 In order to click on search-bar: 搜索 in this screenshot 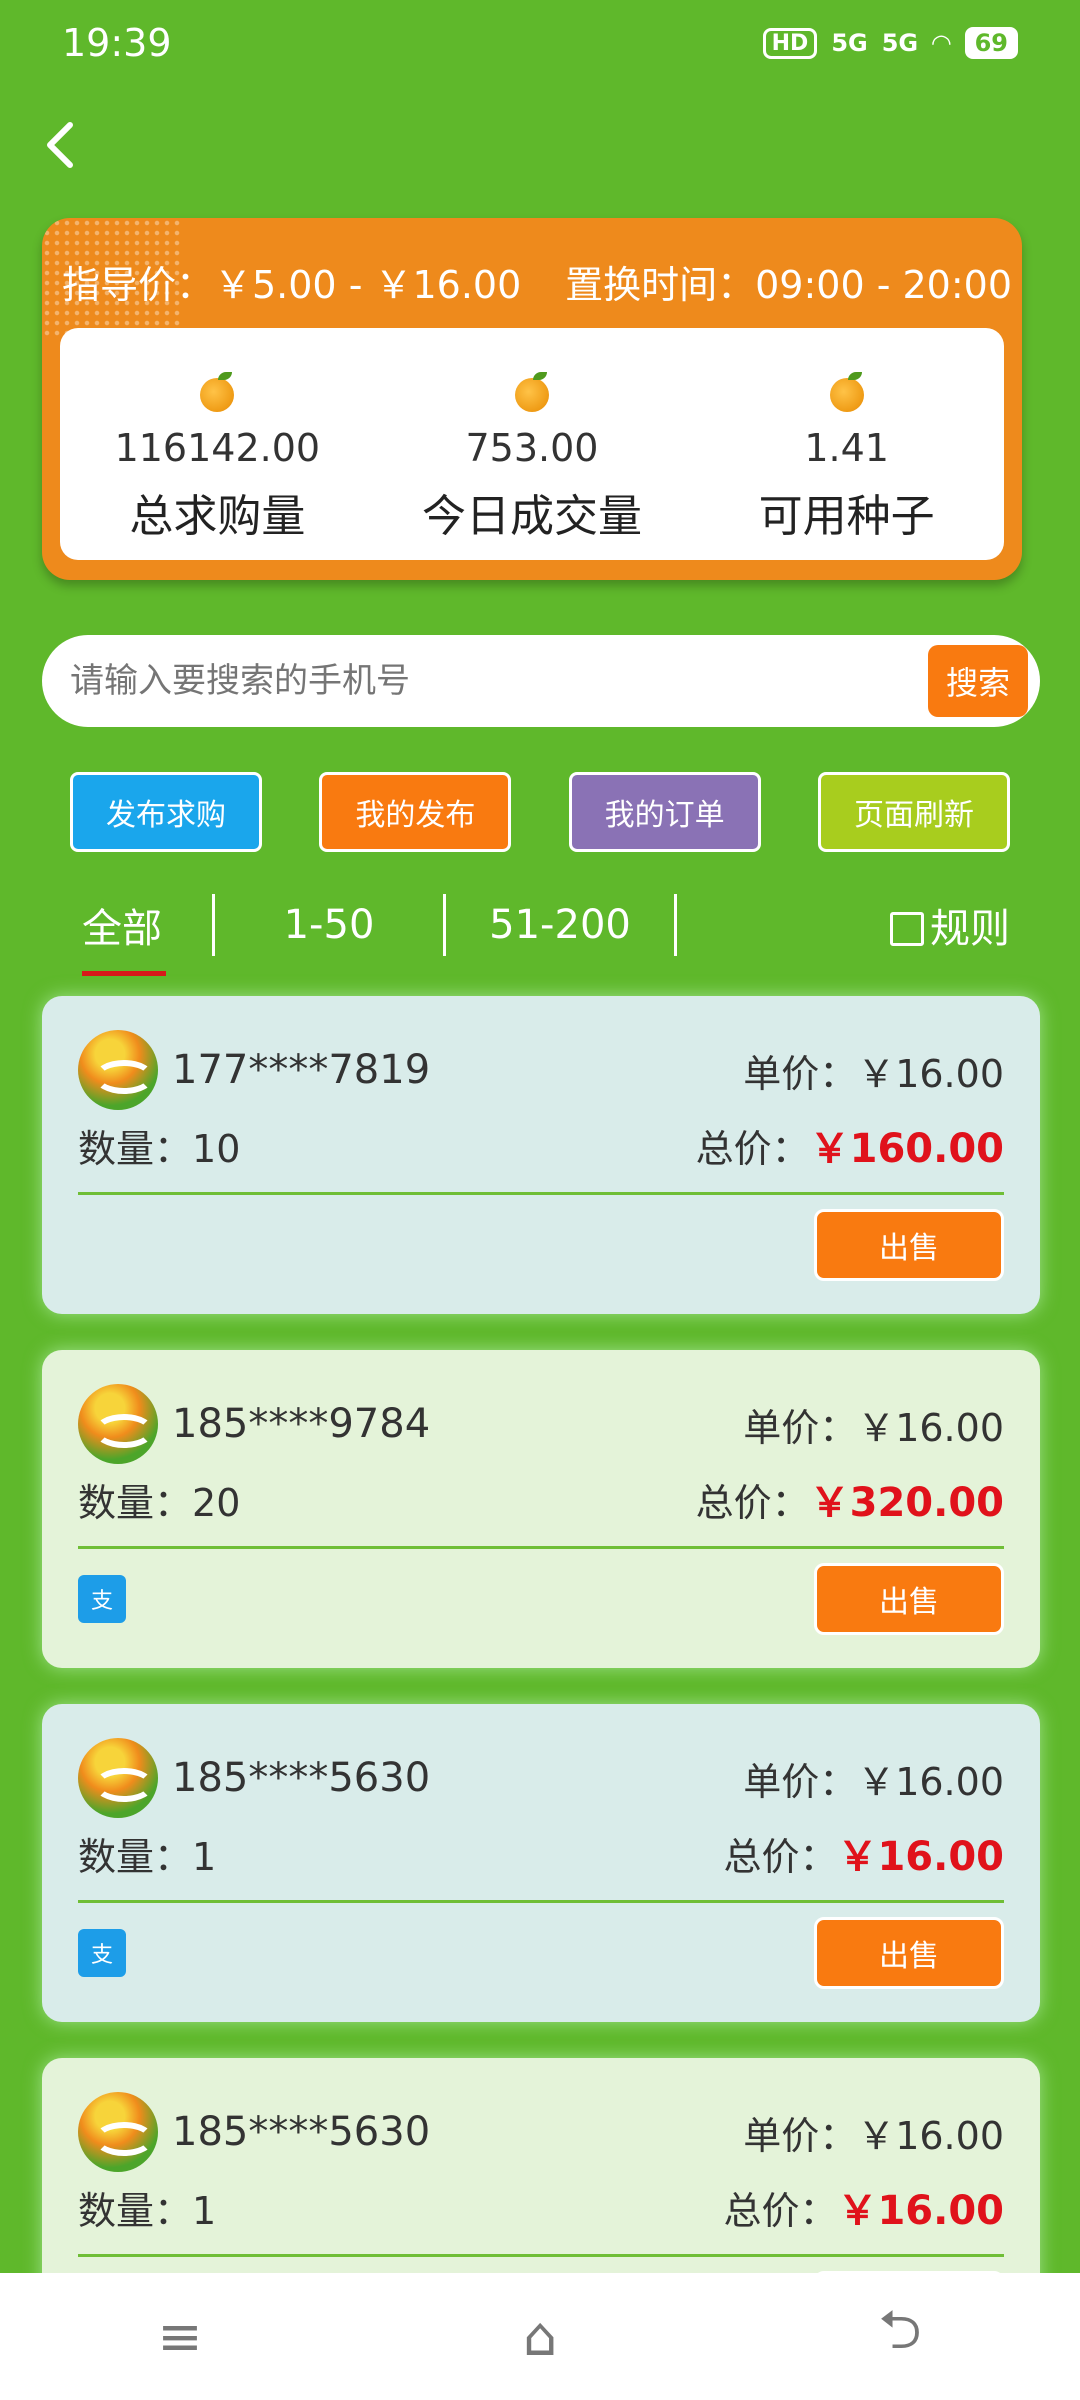, I will do `click(541, 681)`.